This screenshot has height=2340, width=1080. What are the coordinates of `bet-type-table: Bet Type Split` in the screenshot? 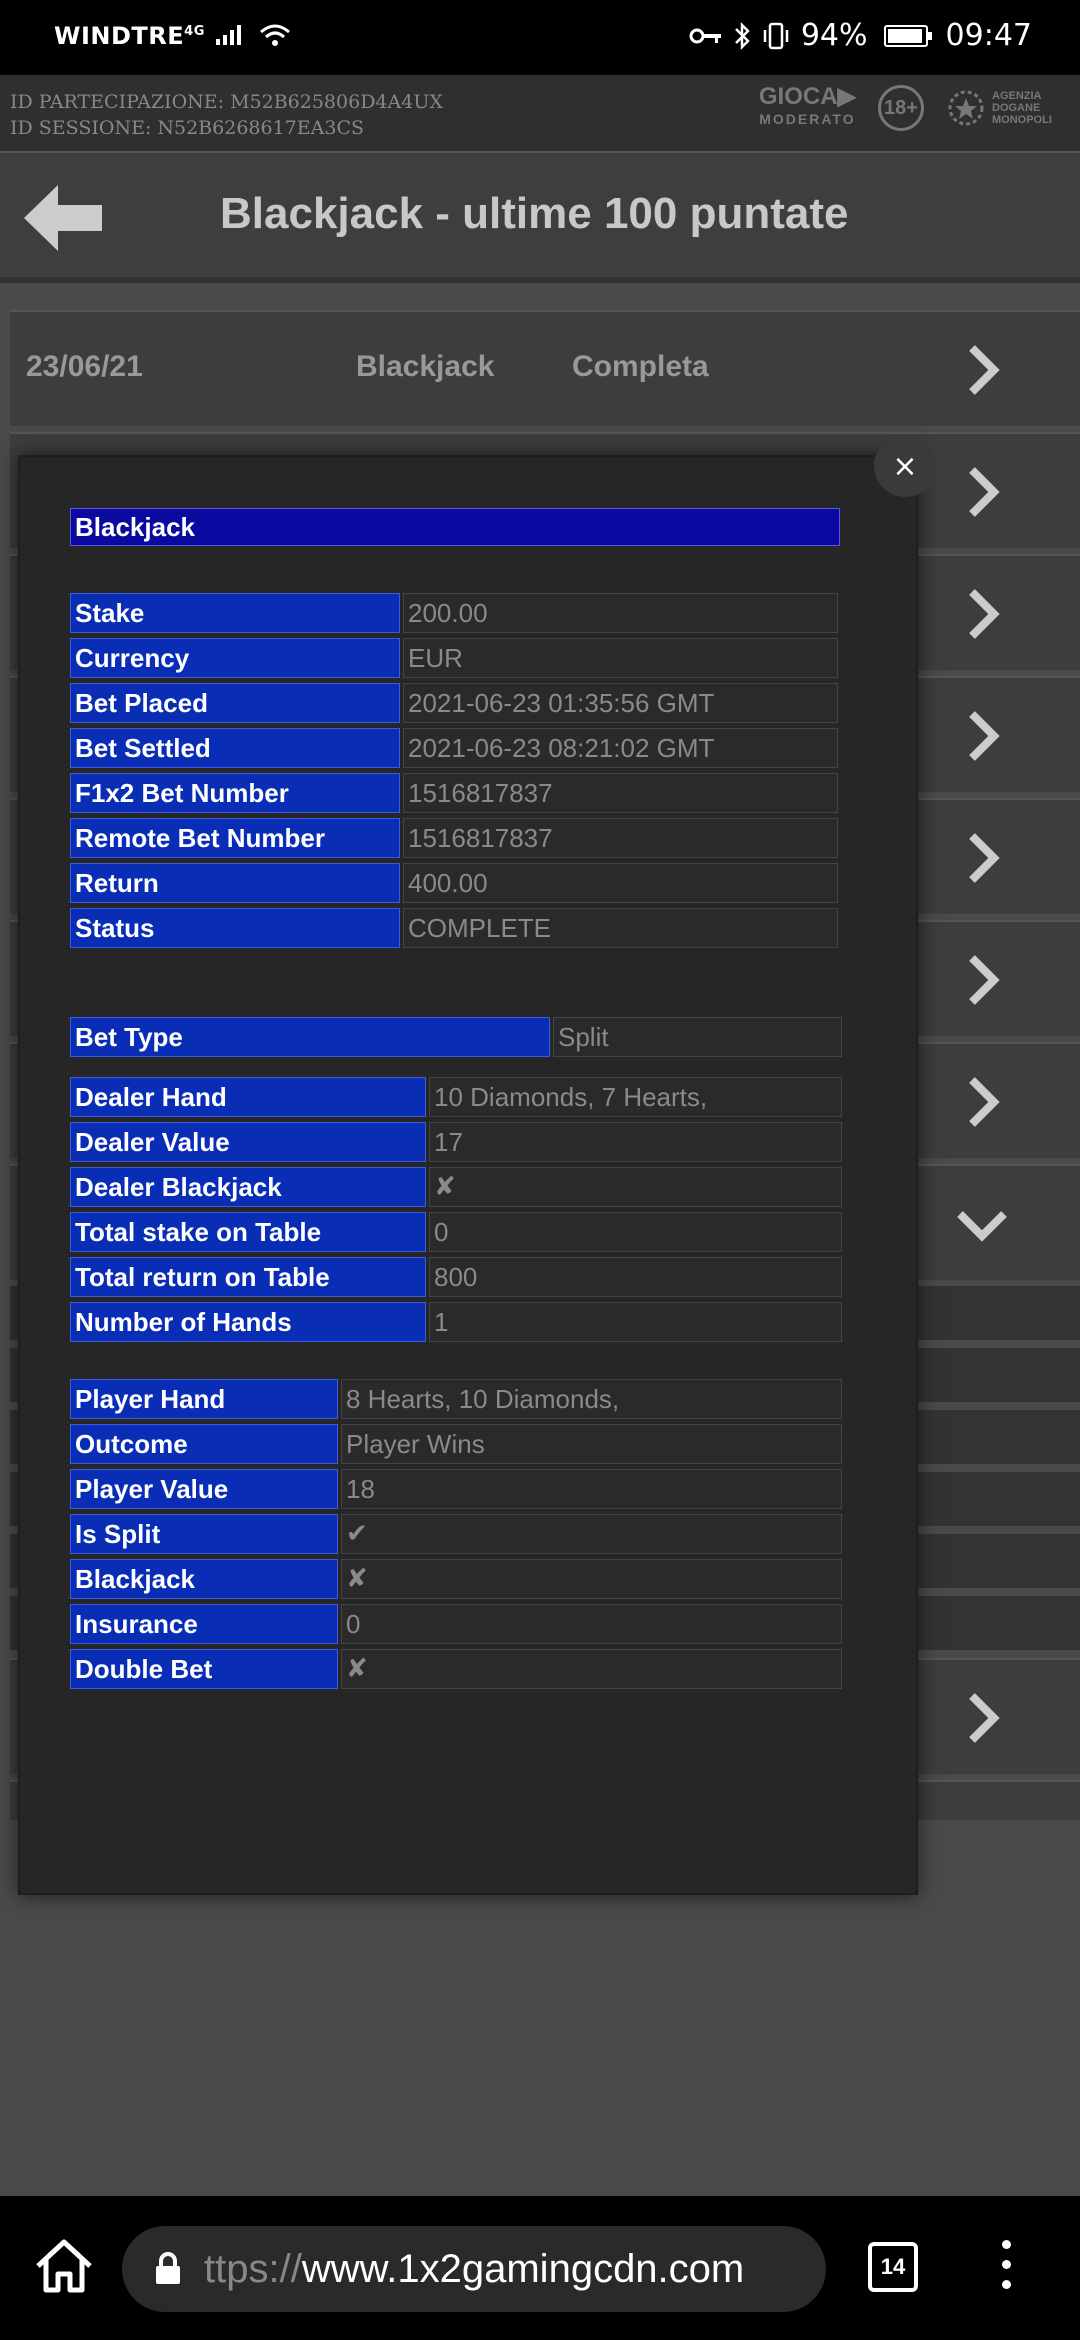 It's located at (456, 1037).